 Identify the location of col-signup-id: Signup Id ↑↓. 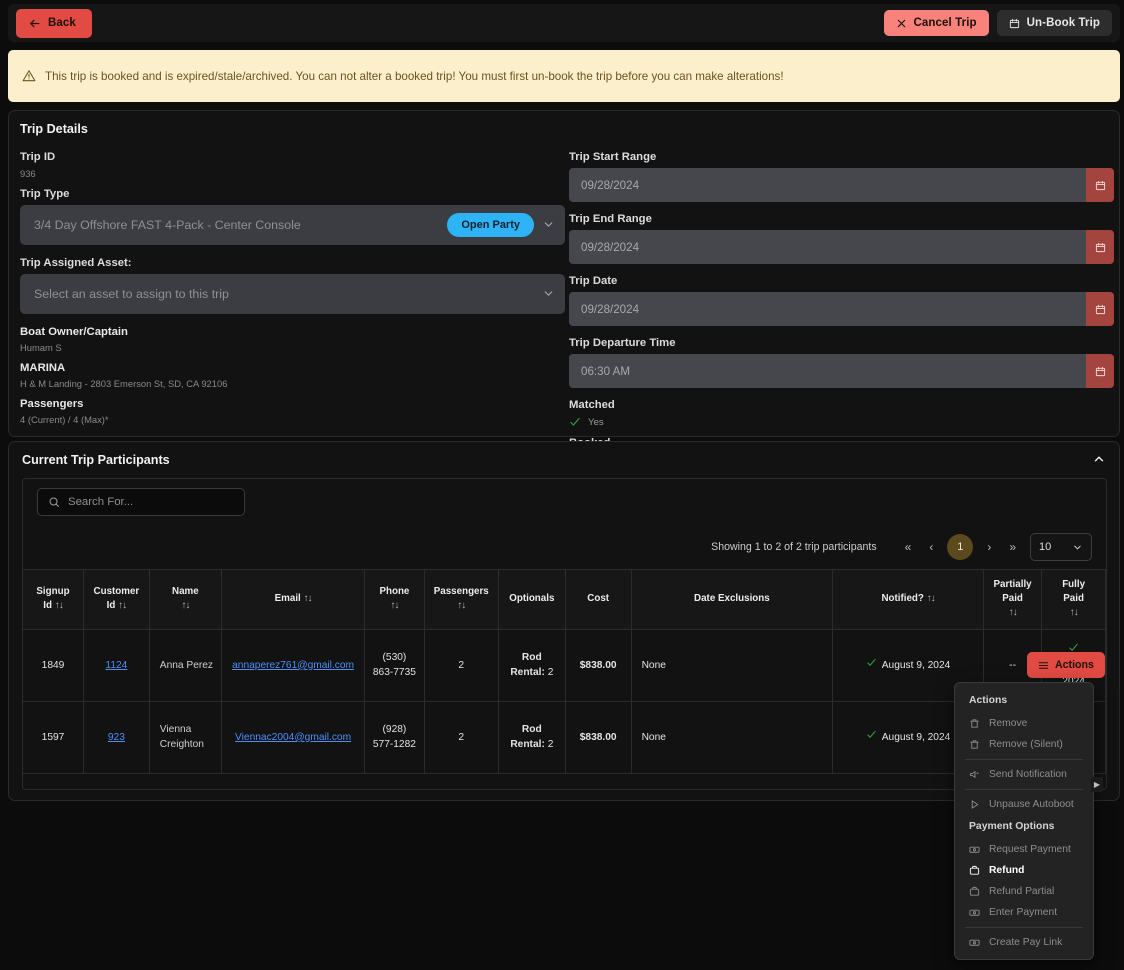
(53, 599).